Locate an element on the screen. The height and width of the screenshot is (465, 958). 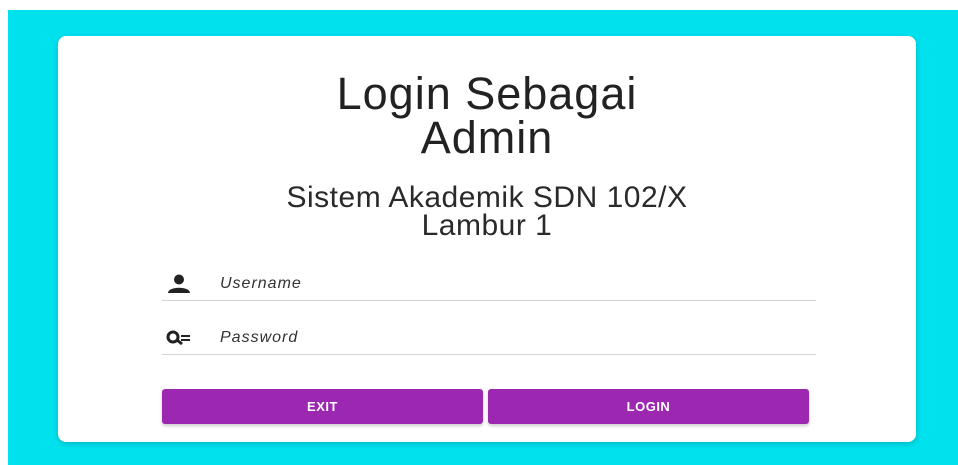
username-field is located at coordinates (489, 283).